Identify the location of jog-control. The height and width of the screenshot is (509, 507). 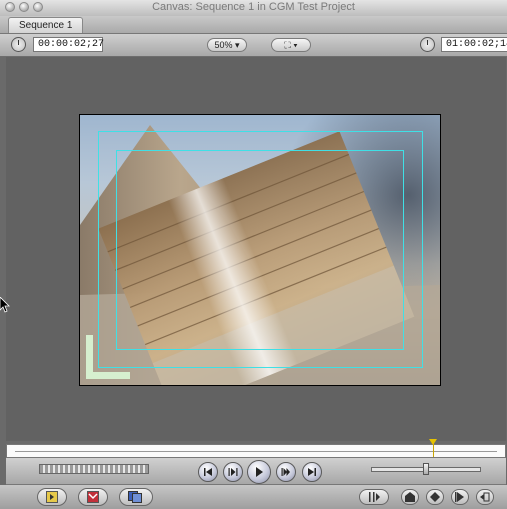
(426, 469).